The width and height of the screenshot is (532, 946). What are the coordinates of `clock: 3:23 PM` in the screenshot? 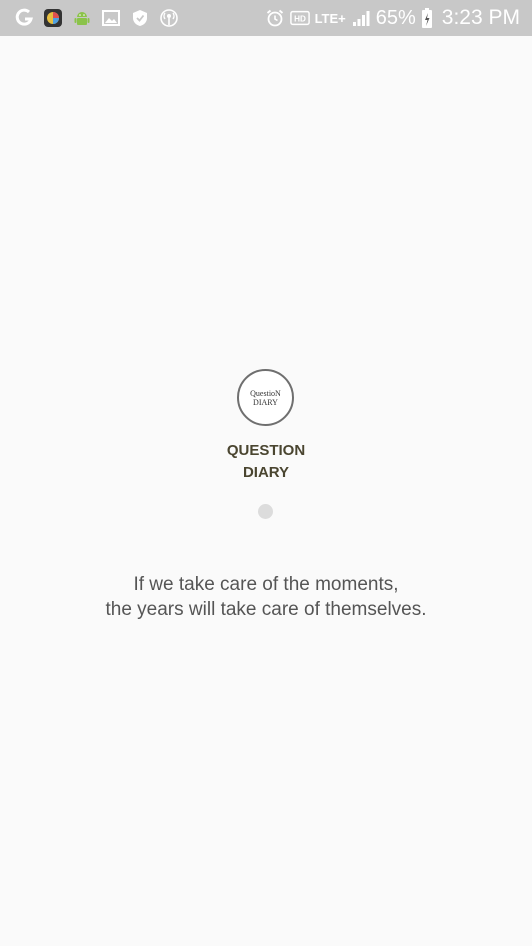 It's located at (480, 17).